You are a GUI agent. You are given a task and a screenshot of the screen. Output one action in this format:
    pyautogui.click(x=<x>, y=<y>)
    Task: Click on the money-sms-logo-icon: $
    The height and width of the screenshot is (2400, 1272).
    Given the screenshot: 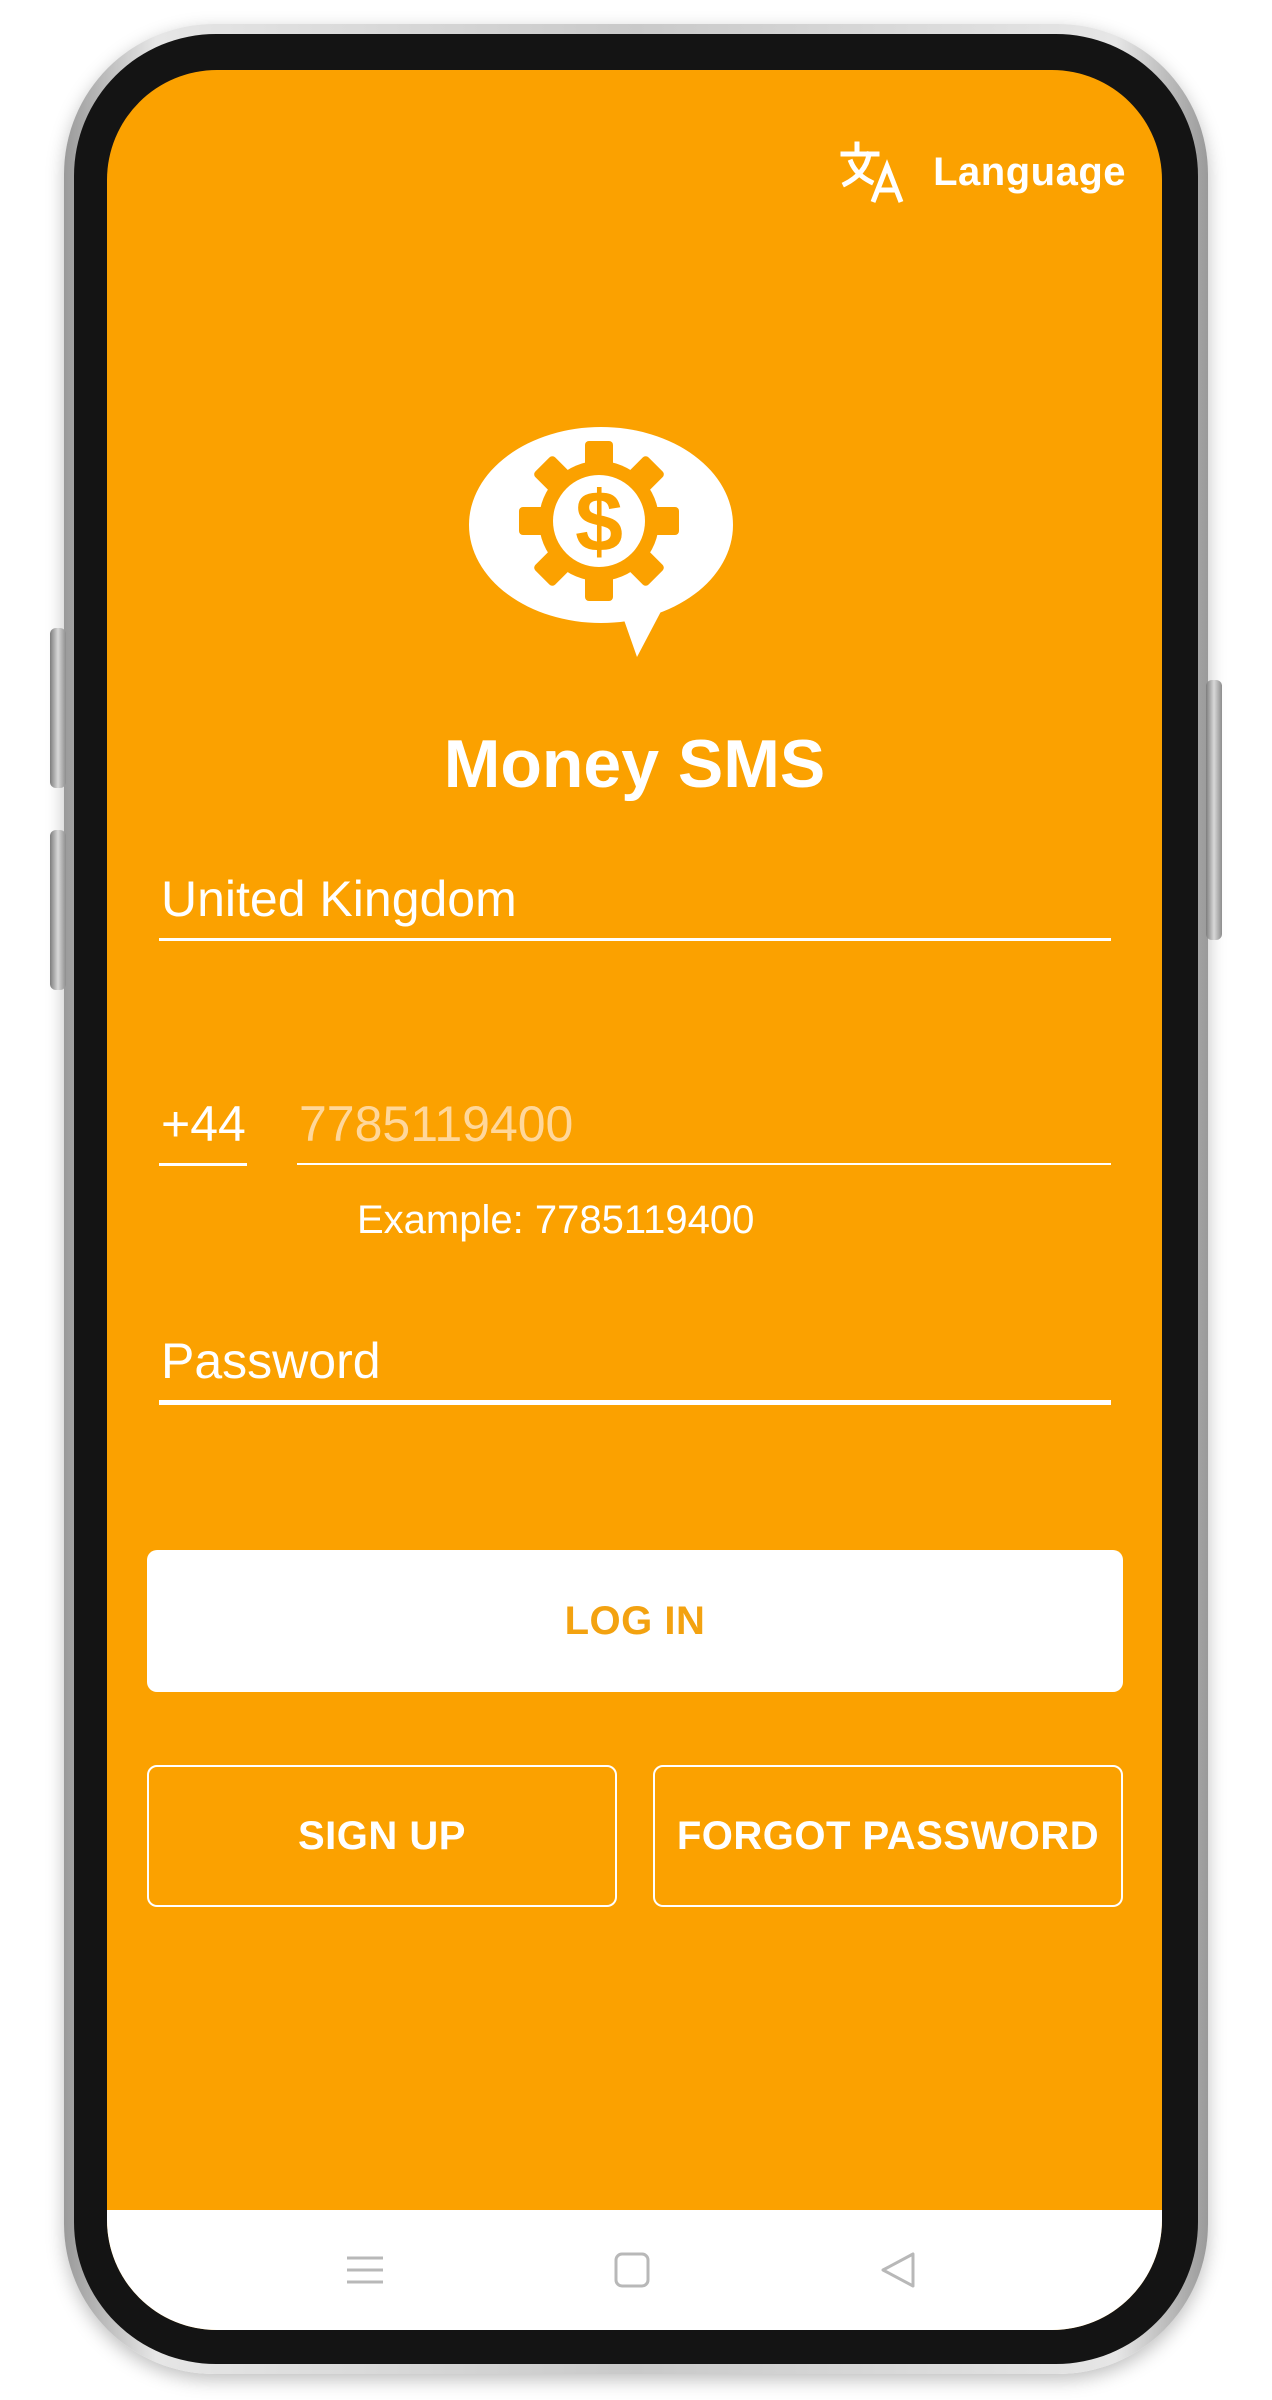 What is the action you would take?
    pyautogui.click(x=601, y=545)
    